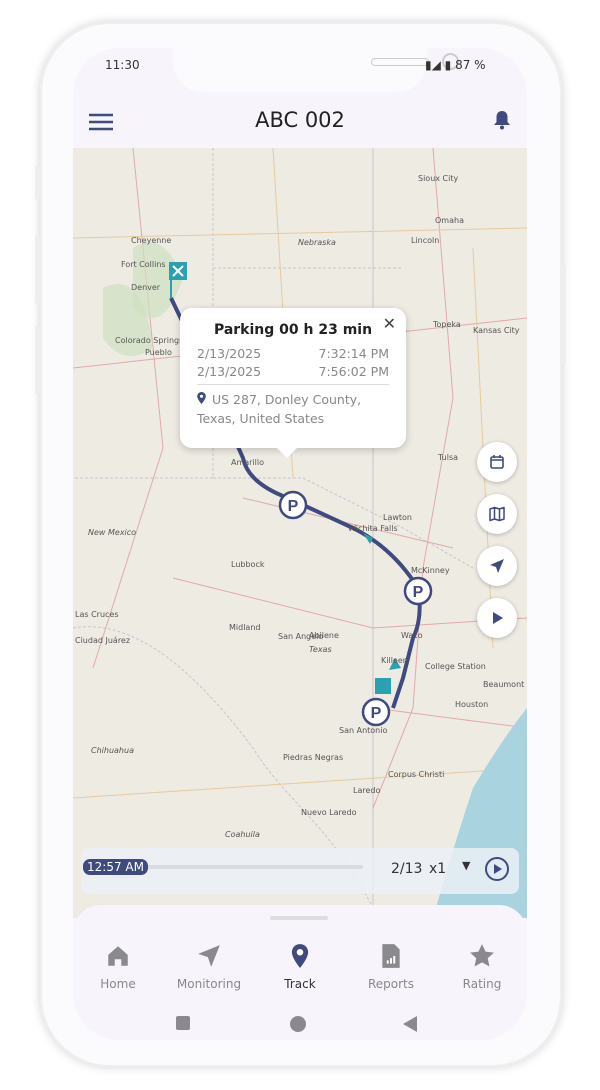  What do you see at coordinates (504, 684) in the screenshot?
I see `map-label: Beaumont` at bounding box center [504, 684].